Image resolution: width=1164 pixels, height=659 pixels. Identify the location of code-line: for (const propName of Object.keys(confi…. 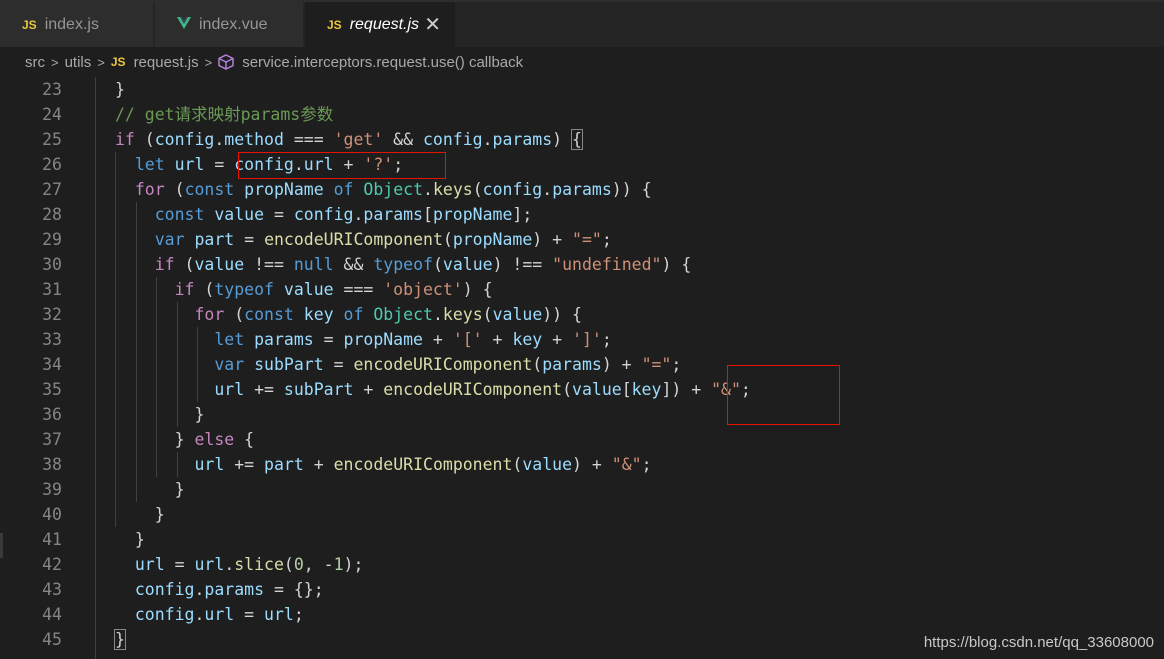
(393, 189).